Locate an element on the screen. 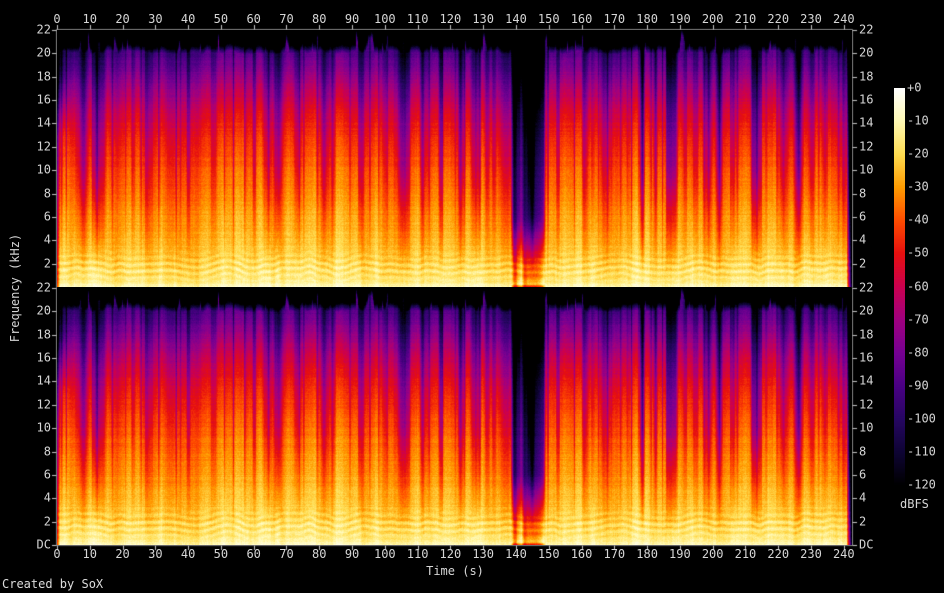  colorbar-tick-label: -50 is located at coordinates (918, 252).